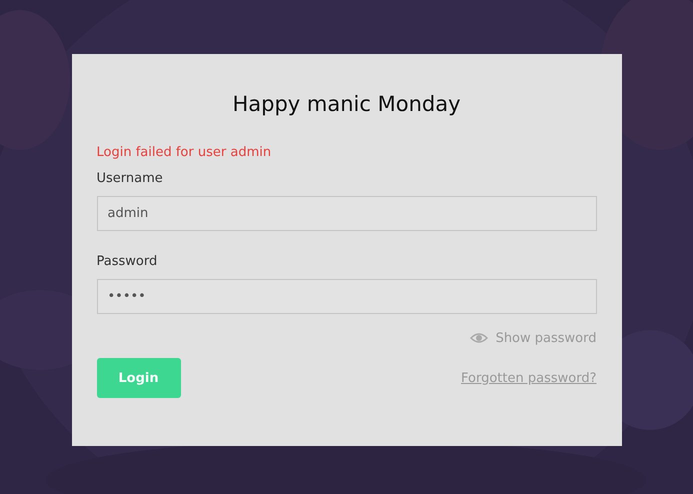 The width and height of the screenshot is (693, 494). What do you see at coordinates (346, 296) in the screenshot?
I see `input-field: •••••` at bounding box center [346, 296].